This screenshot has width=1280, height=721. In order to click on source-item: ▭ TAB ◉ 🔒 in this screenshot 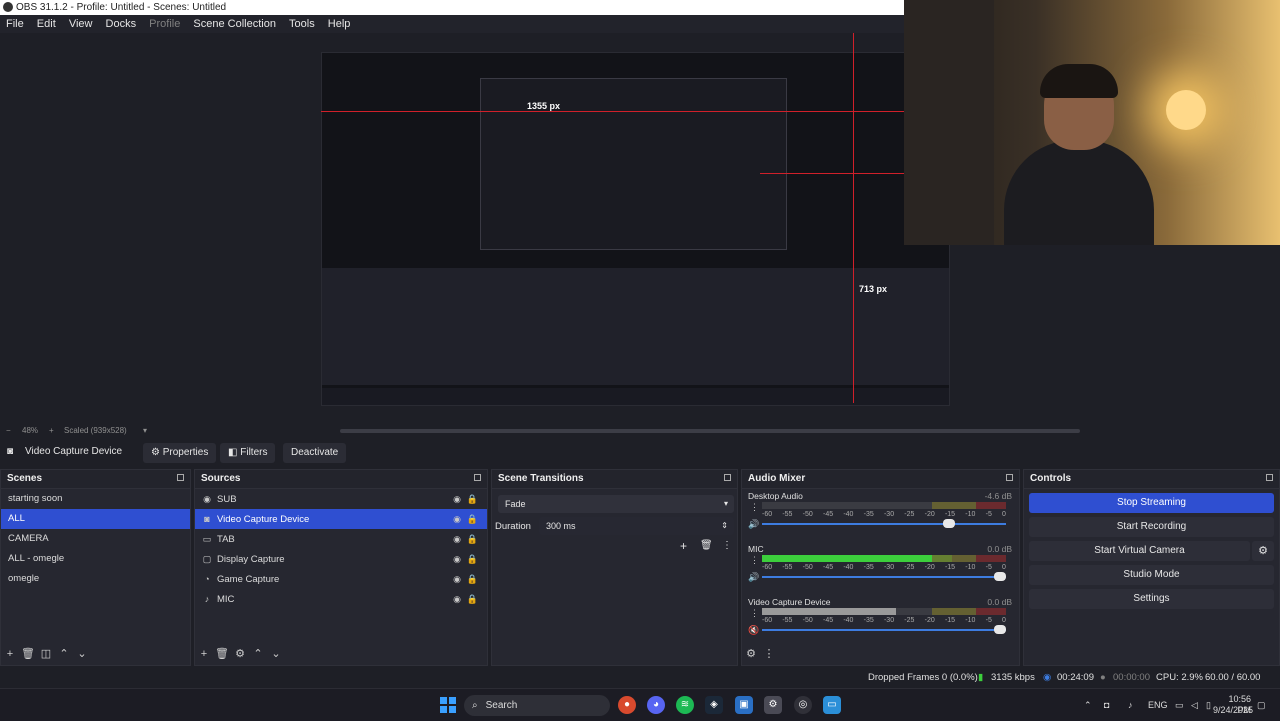, I will do `click(341, 539)`.